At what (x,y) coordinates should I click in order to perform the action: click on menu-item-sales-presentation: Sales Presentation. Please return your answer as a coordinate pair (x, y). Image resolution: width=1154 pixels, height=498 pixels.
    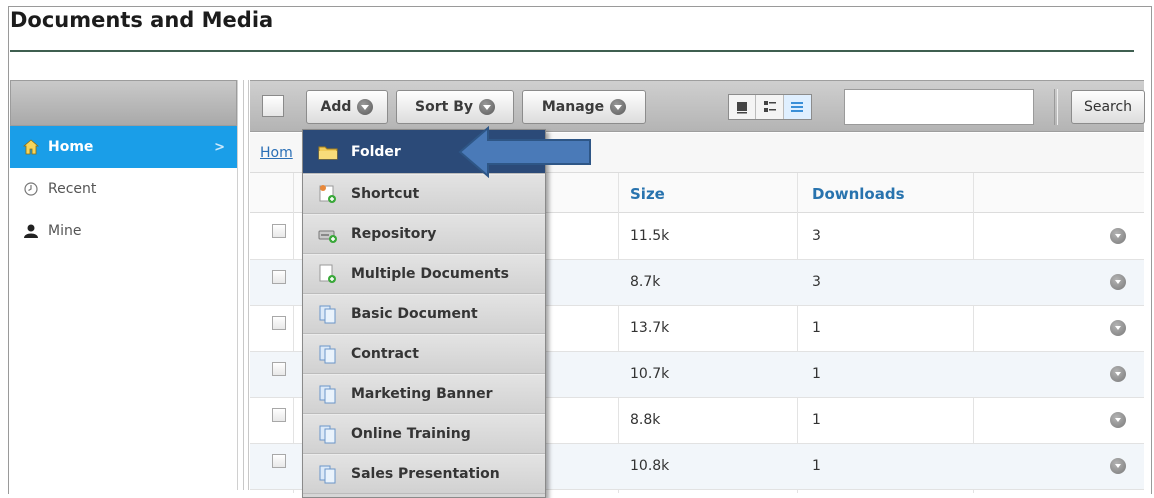
    Looking at the image, I should click on (424, 474).